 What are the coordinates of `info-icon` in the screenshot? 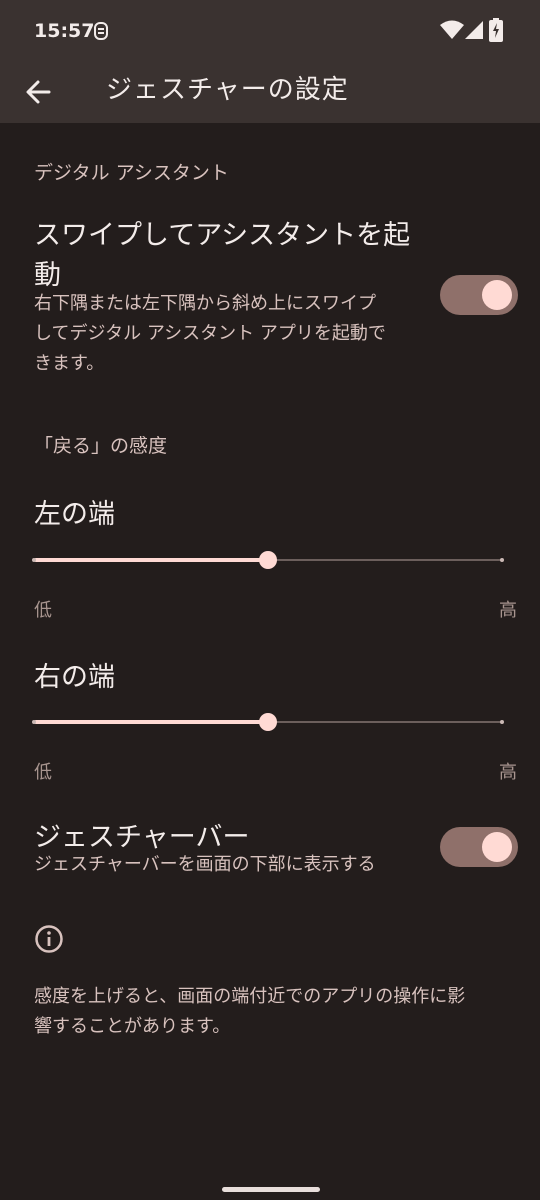 It's located at (49, 939).